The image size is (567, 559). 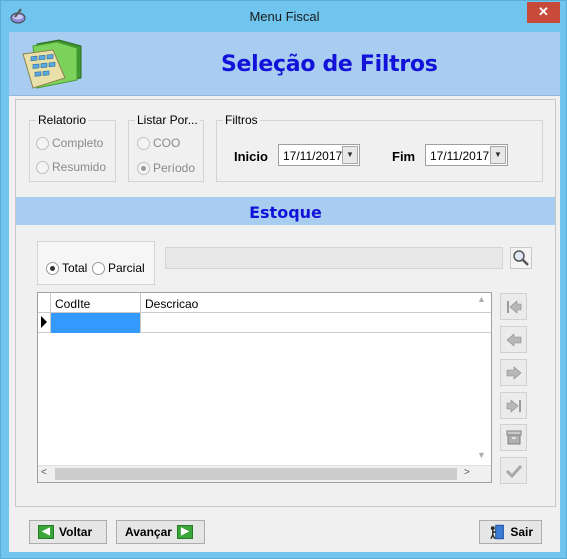 I want to click on voltar-button: ◀ Voltar, so click(x=68, y=532).